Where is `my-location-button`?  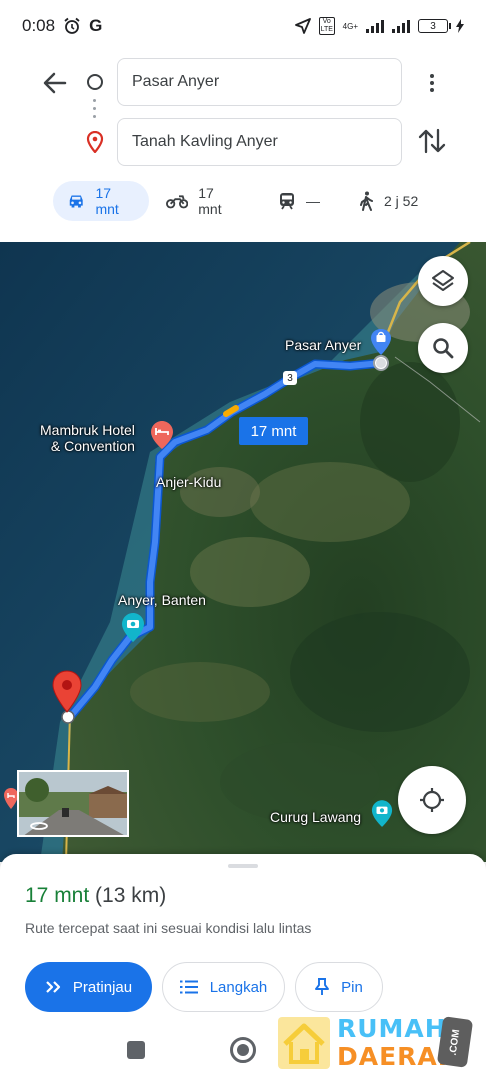 my-location-button is located at coordinates (432, 800).